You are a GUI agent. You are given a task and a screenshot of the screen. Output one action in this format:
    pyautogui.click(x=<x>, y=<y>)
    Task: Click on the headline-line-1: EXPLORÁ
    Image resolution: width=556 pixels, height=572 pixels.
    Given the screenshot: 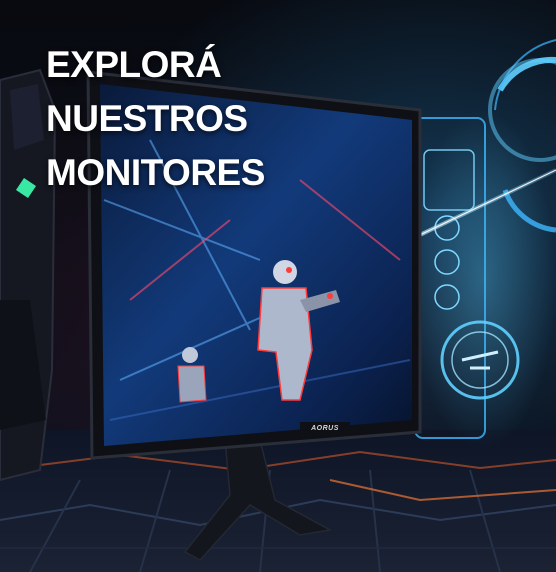 What is the action you would take?
    pyautogui.click(x=134, y=64)
    